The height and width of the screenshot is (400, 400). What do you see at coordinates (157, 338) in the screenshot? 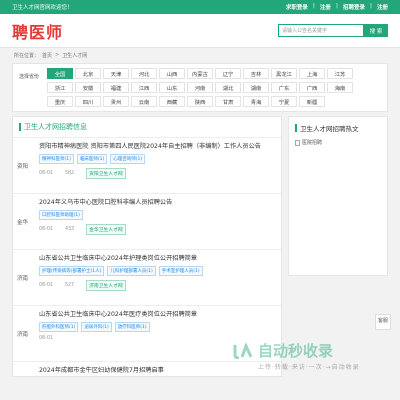
I see `job-meta: 08-01` at bounding box center [157, 338].